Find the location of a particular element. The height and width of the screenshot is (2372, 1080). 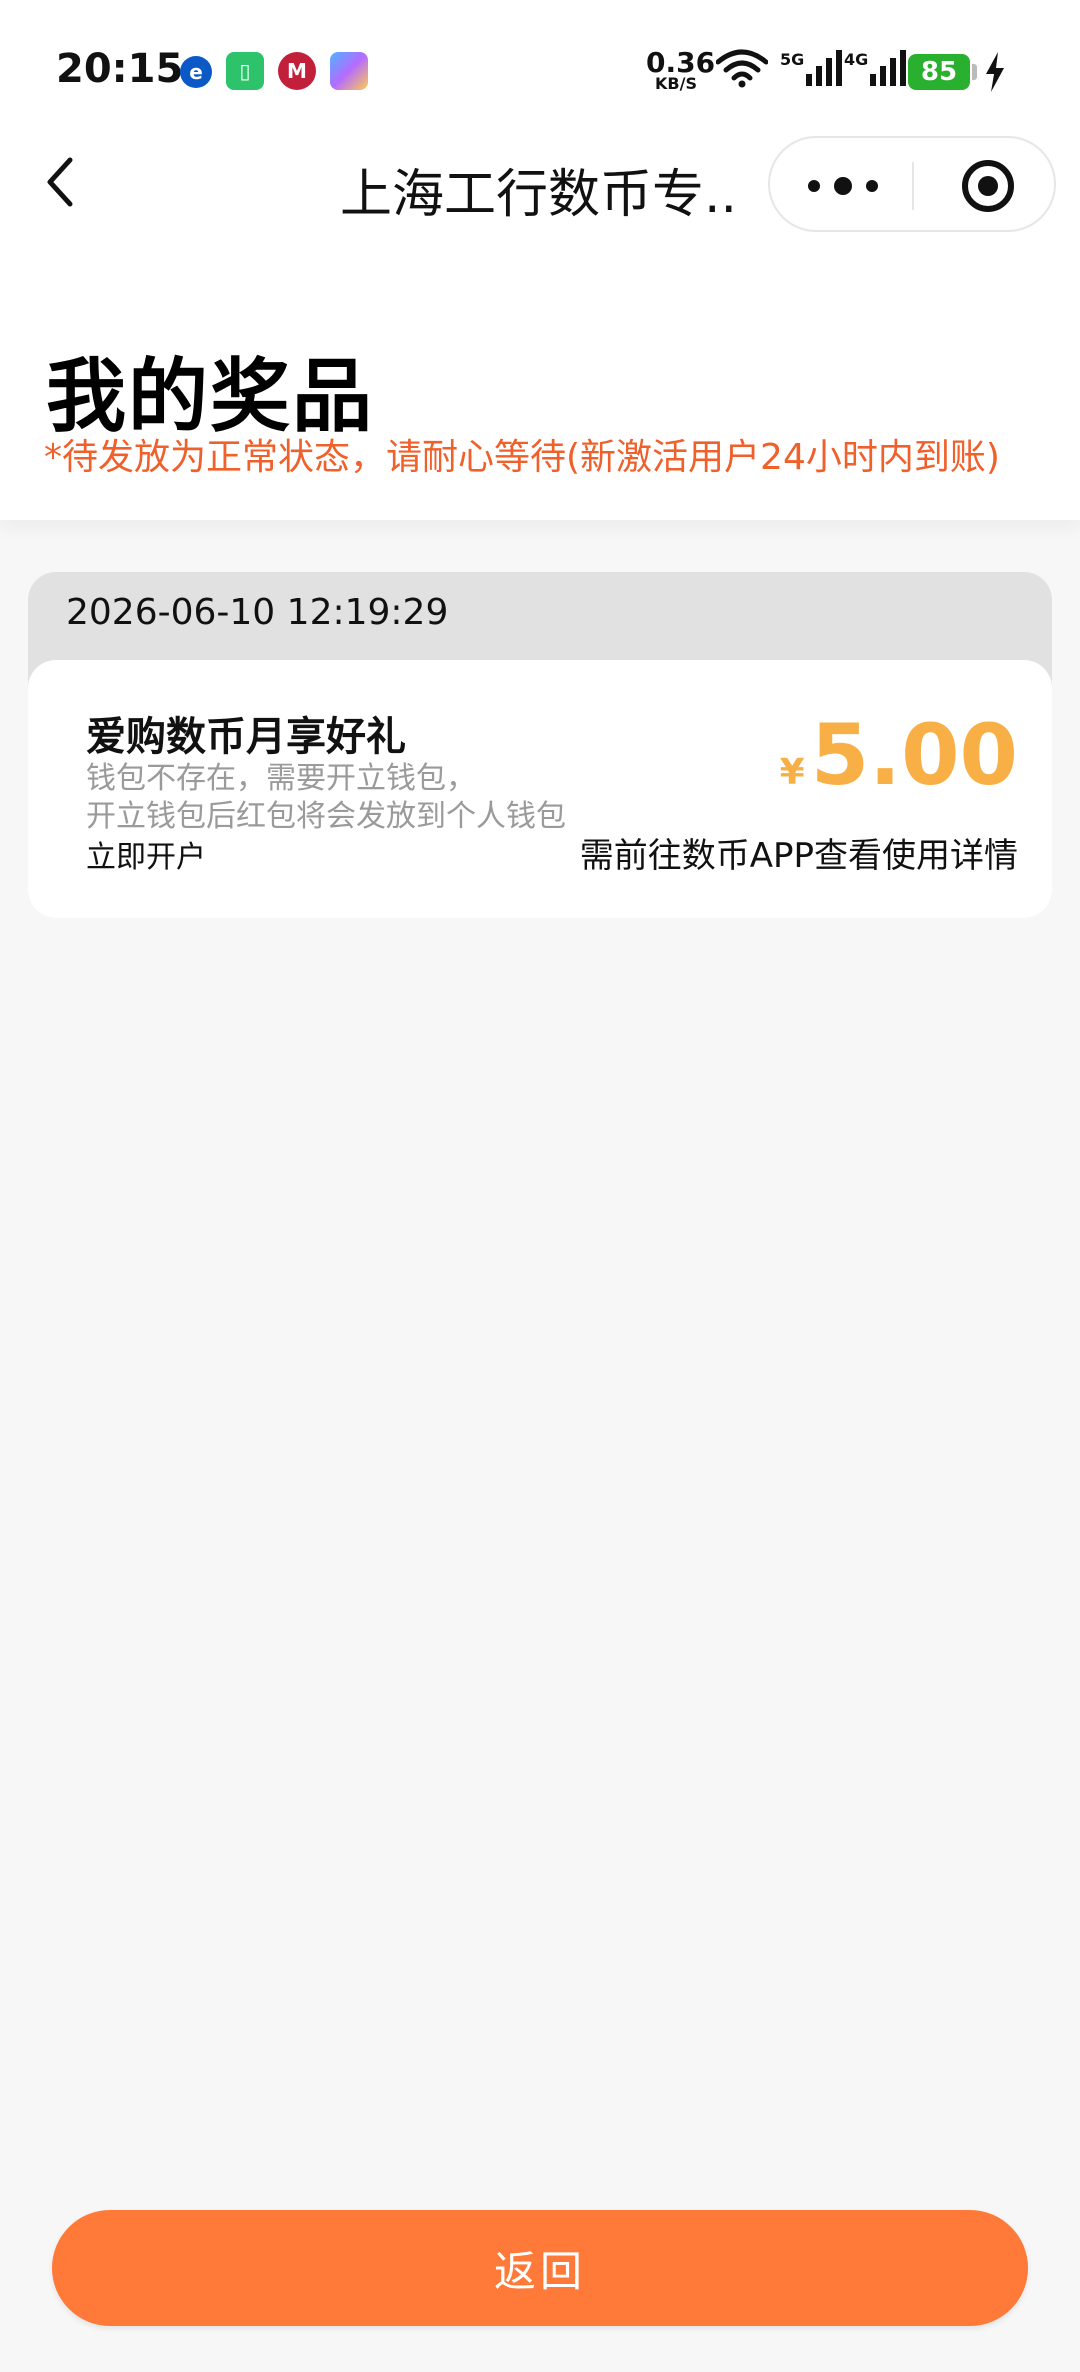

battery-level: 85 is located at coordinates (939, 72).